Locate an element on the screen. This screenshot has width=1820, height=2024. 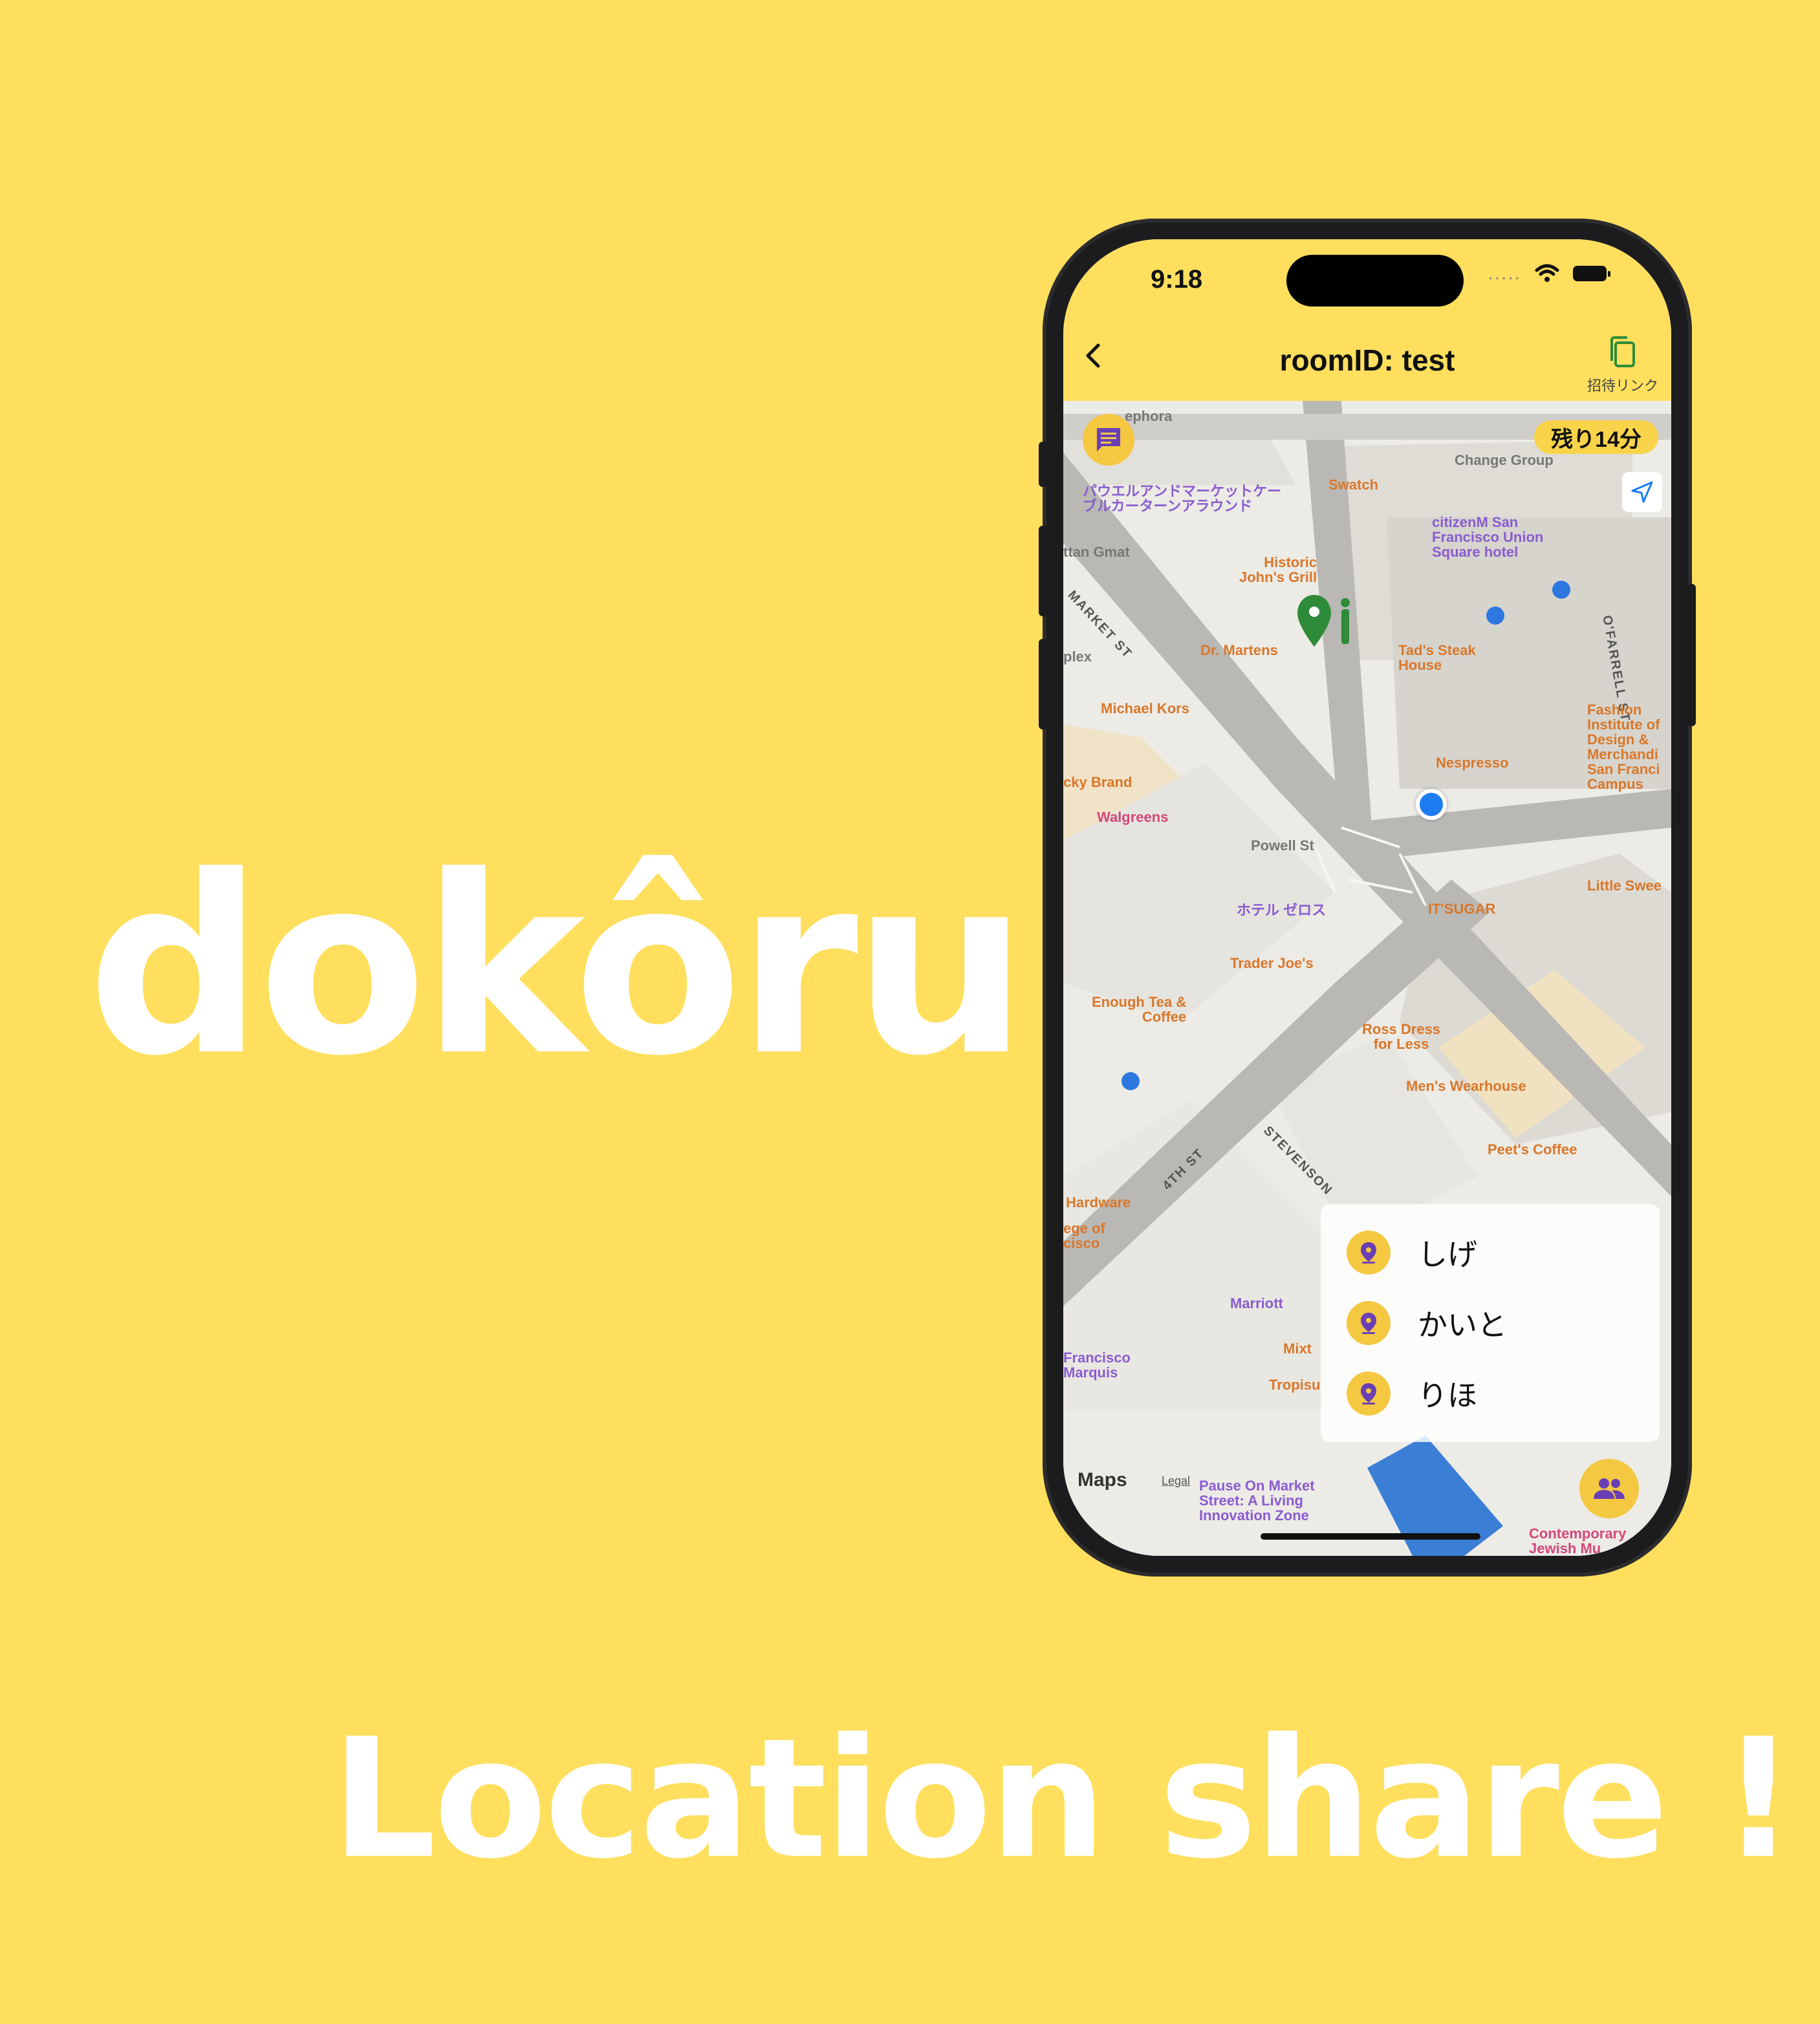
member-name: かいと is located at coordinates (1463, 1325).